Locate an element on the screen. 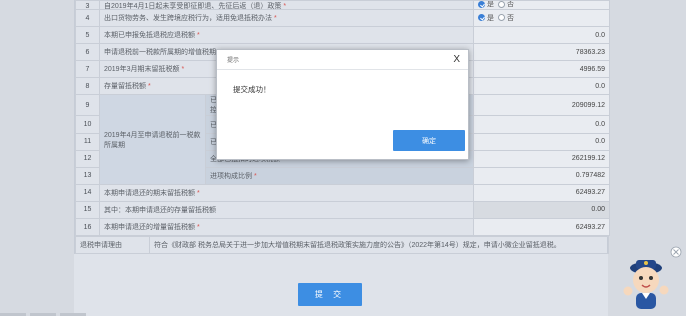  row-value: 209099.12 is located at coordinates (541, 105).